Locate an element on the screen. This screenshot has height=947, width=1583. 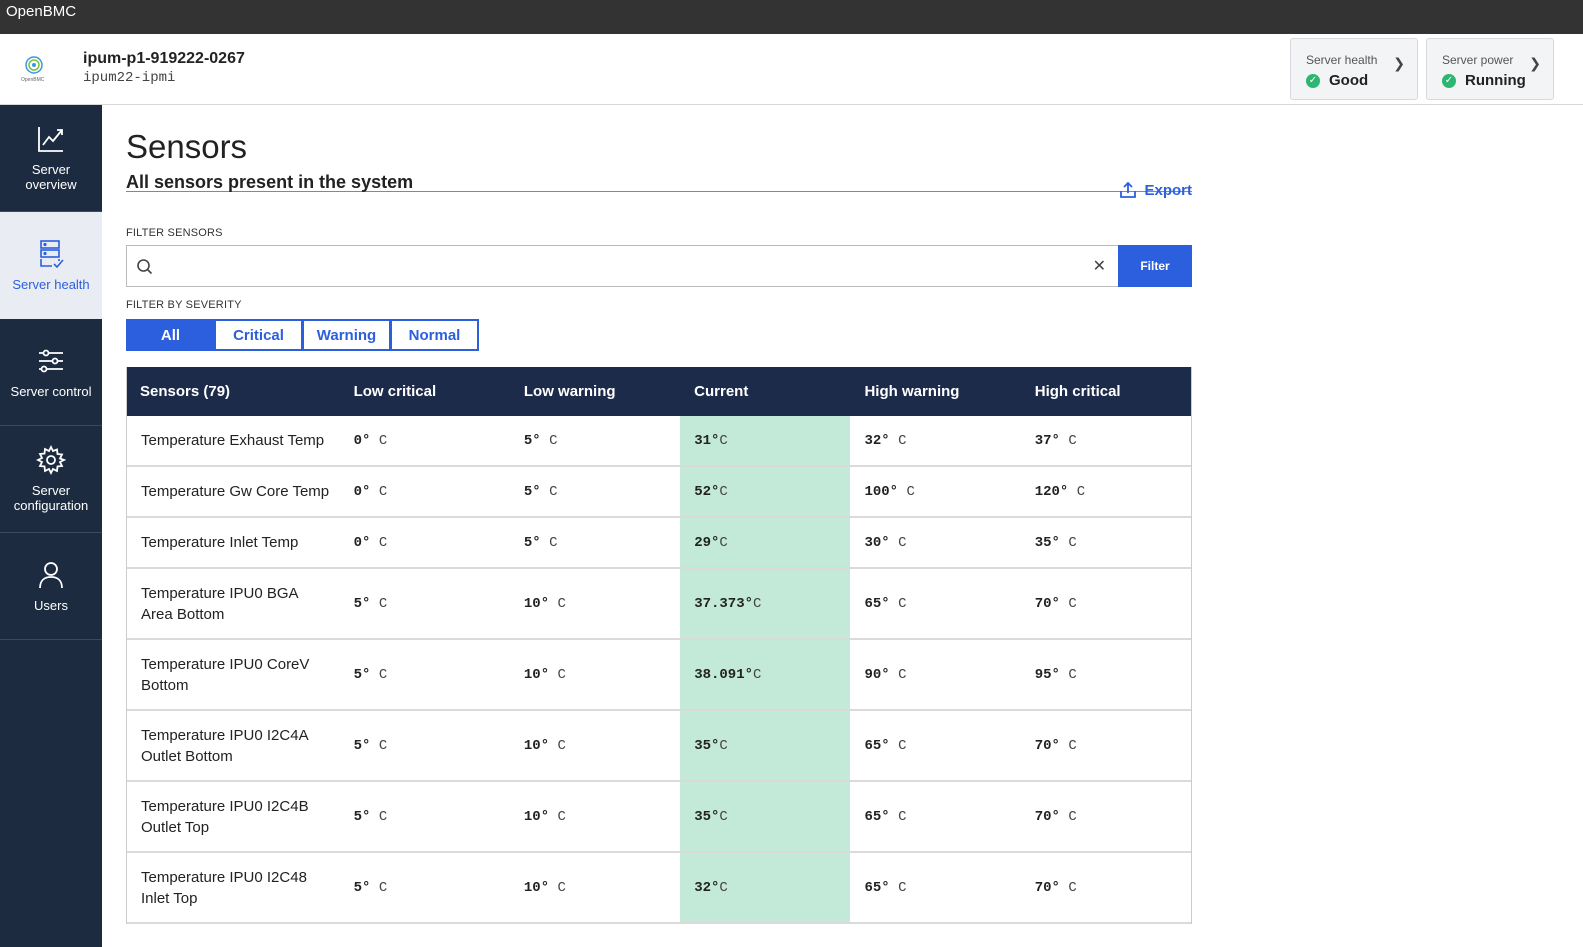
gear-icon is located at coordinates (51, 460).